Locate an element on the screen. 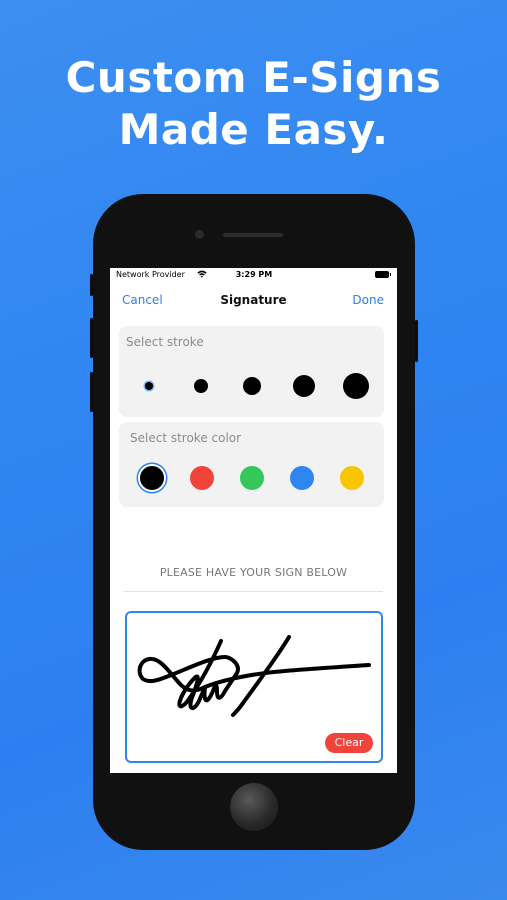  done-button: Done is located at coordinates (368, 300).